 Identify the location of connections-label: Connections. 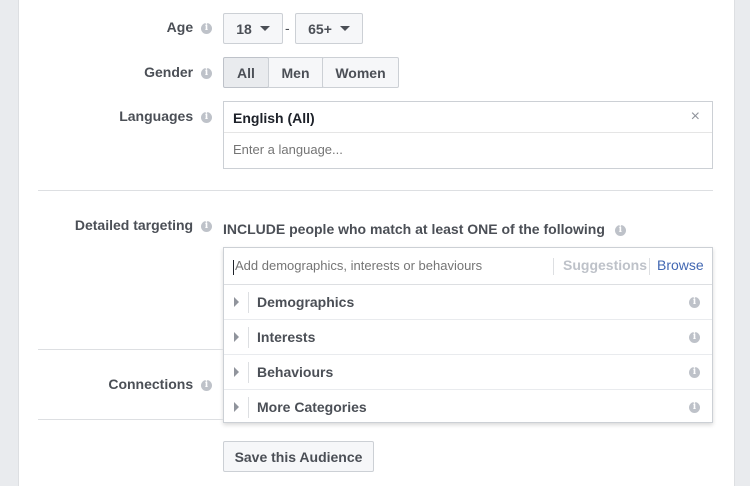
(151, 384).